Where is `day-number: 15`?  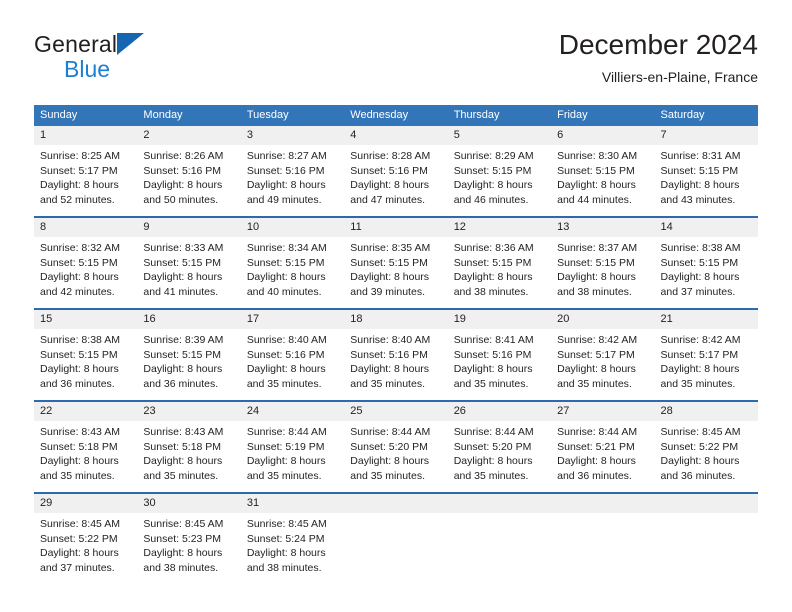
day-number: 15 is located at coordinates (86, 319).